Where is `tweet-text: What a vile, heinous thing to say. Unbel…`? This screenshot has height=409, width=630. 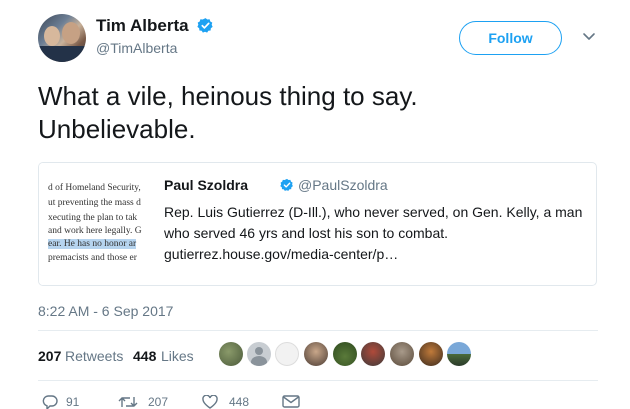 tweet-text: What a vile, heinous thing to say. Unbel… is located at coordinates (318, 113).